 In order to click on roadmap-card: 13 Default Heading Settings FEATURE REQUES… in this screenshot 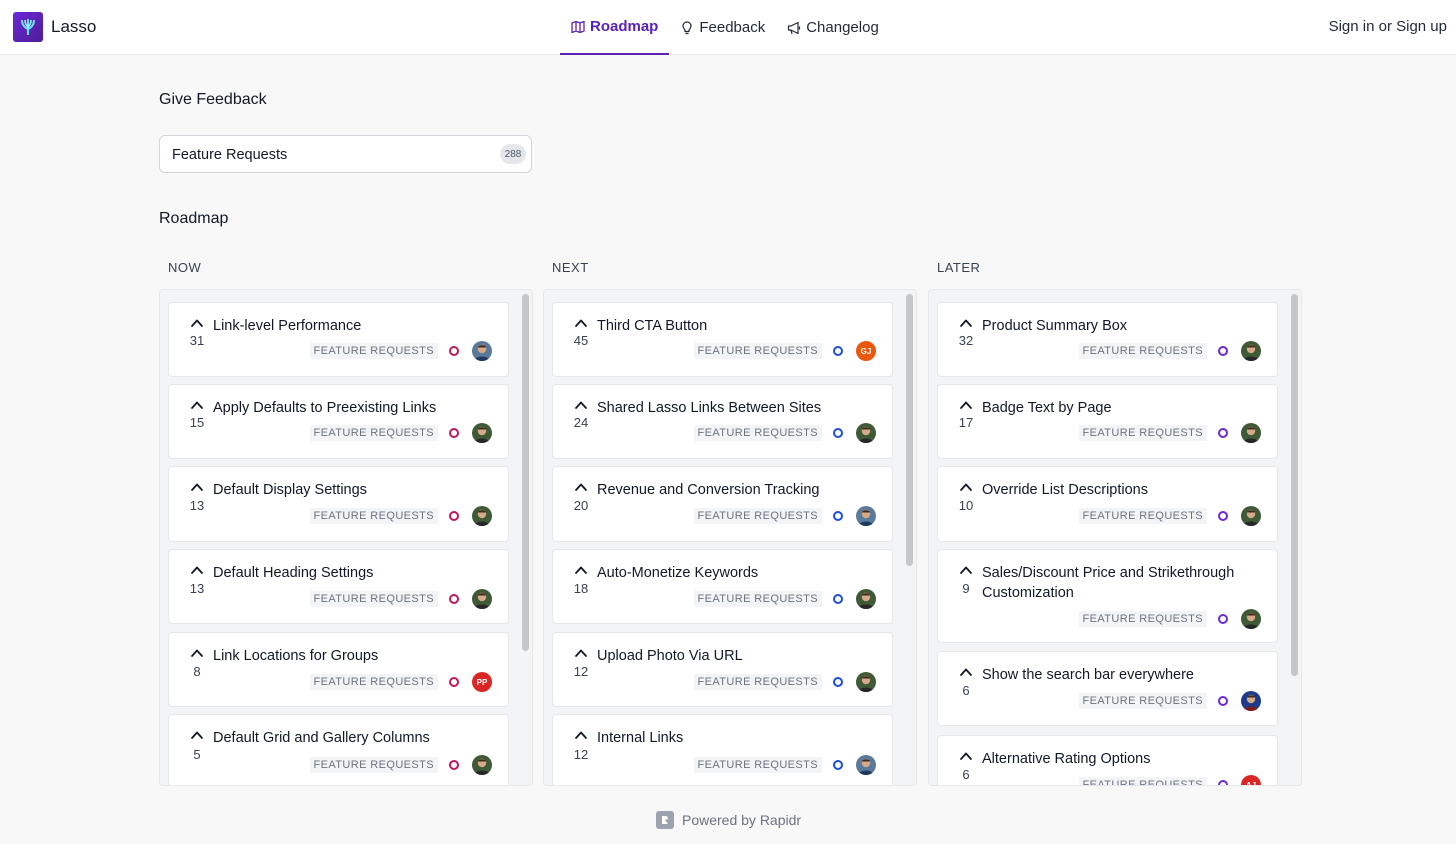, I will do `click(338, 586)`.